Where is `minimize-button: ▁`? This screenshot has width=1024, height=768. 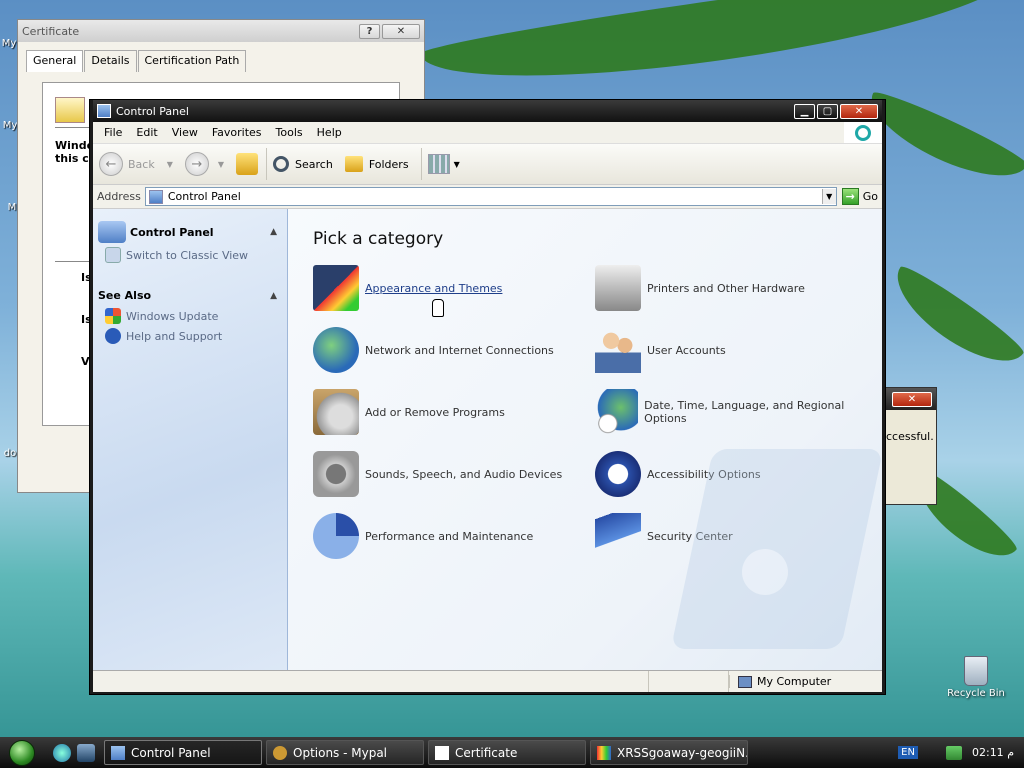
minimize-button: ▁ is located at coordinates (804, 111).